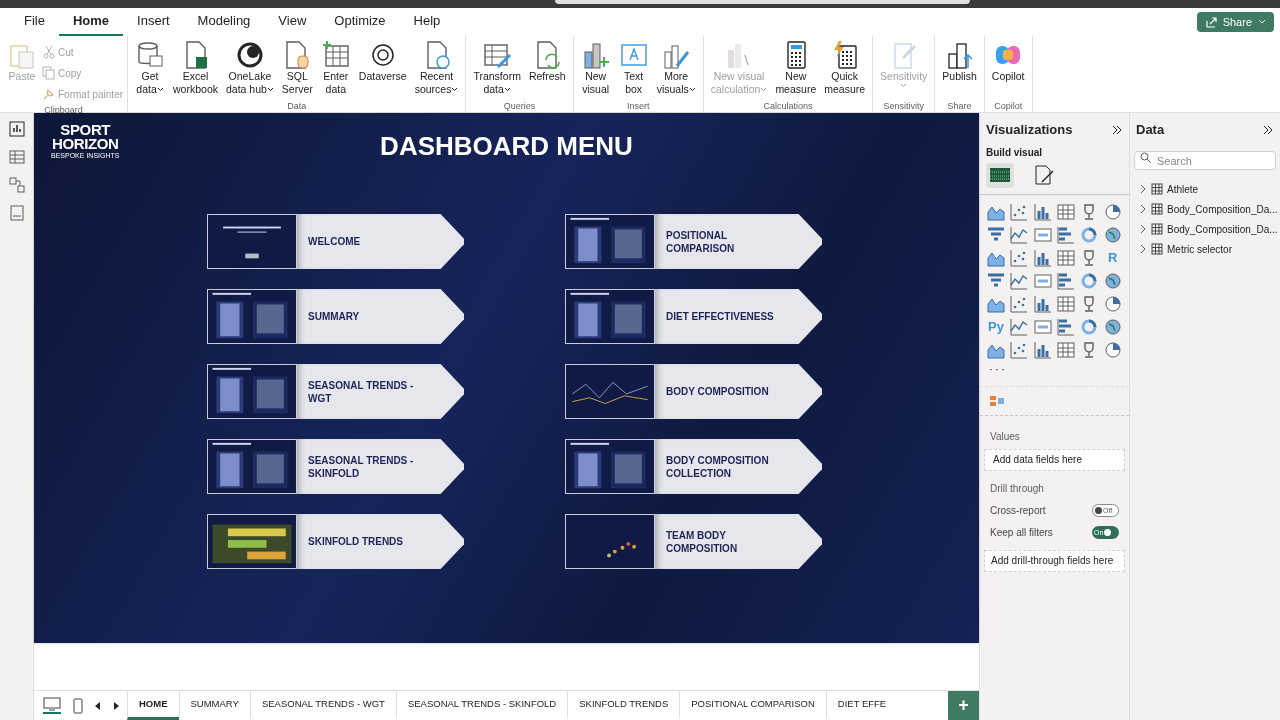 The width and height of the screenshot is (1280, 720). What do you see at coordinates (195, 68) in the screenshot?
I see `ribbon-button: Excel workbook` at bounding box center [195, 68].